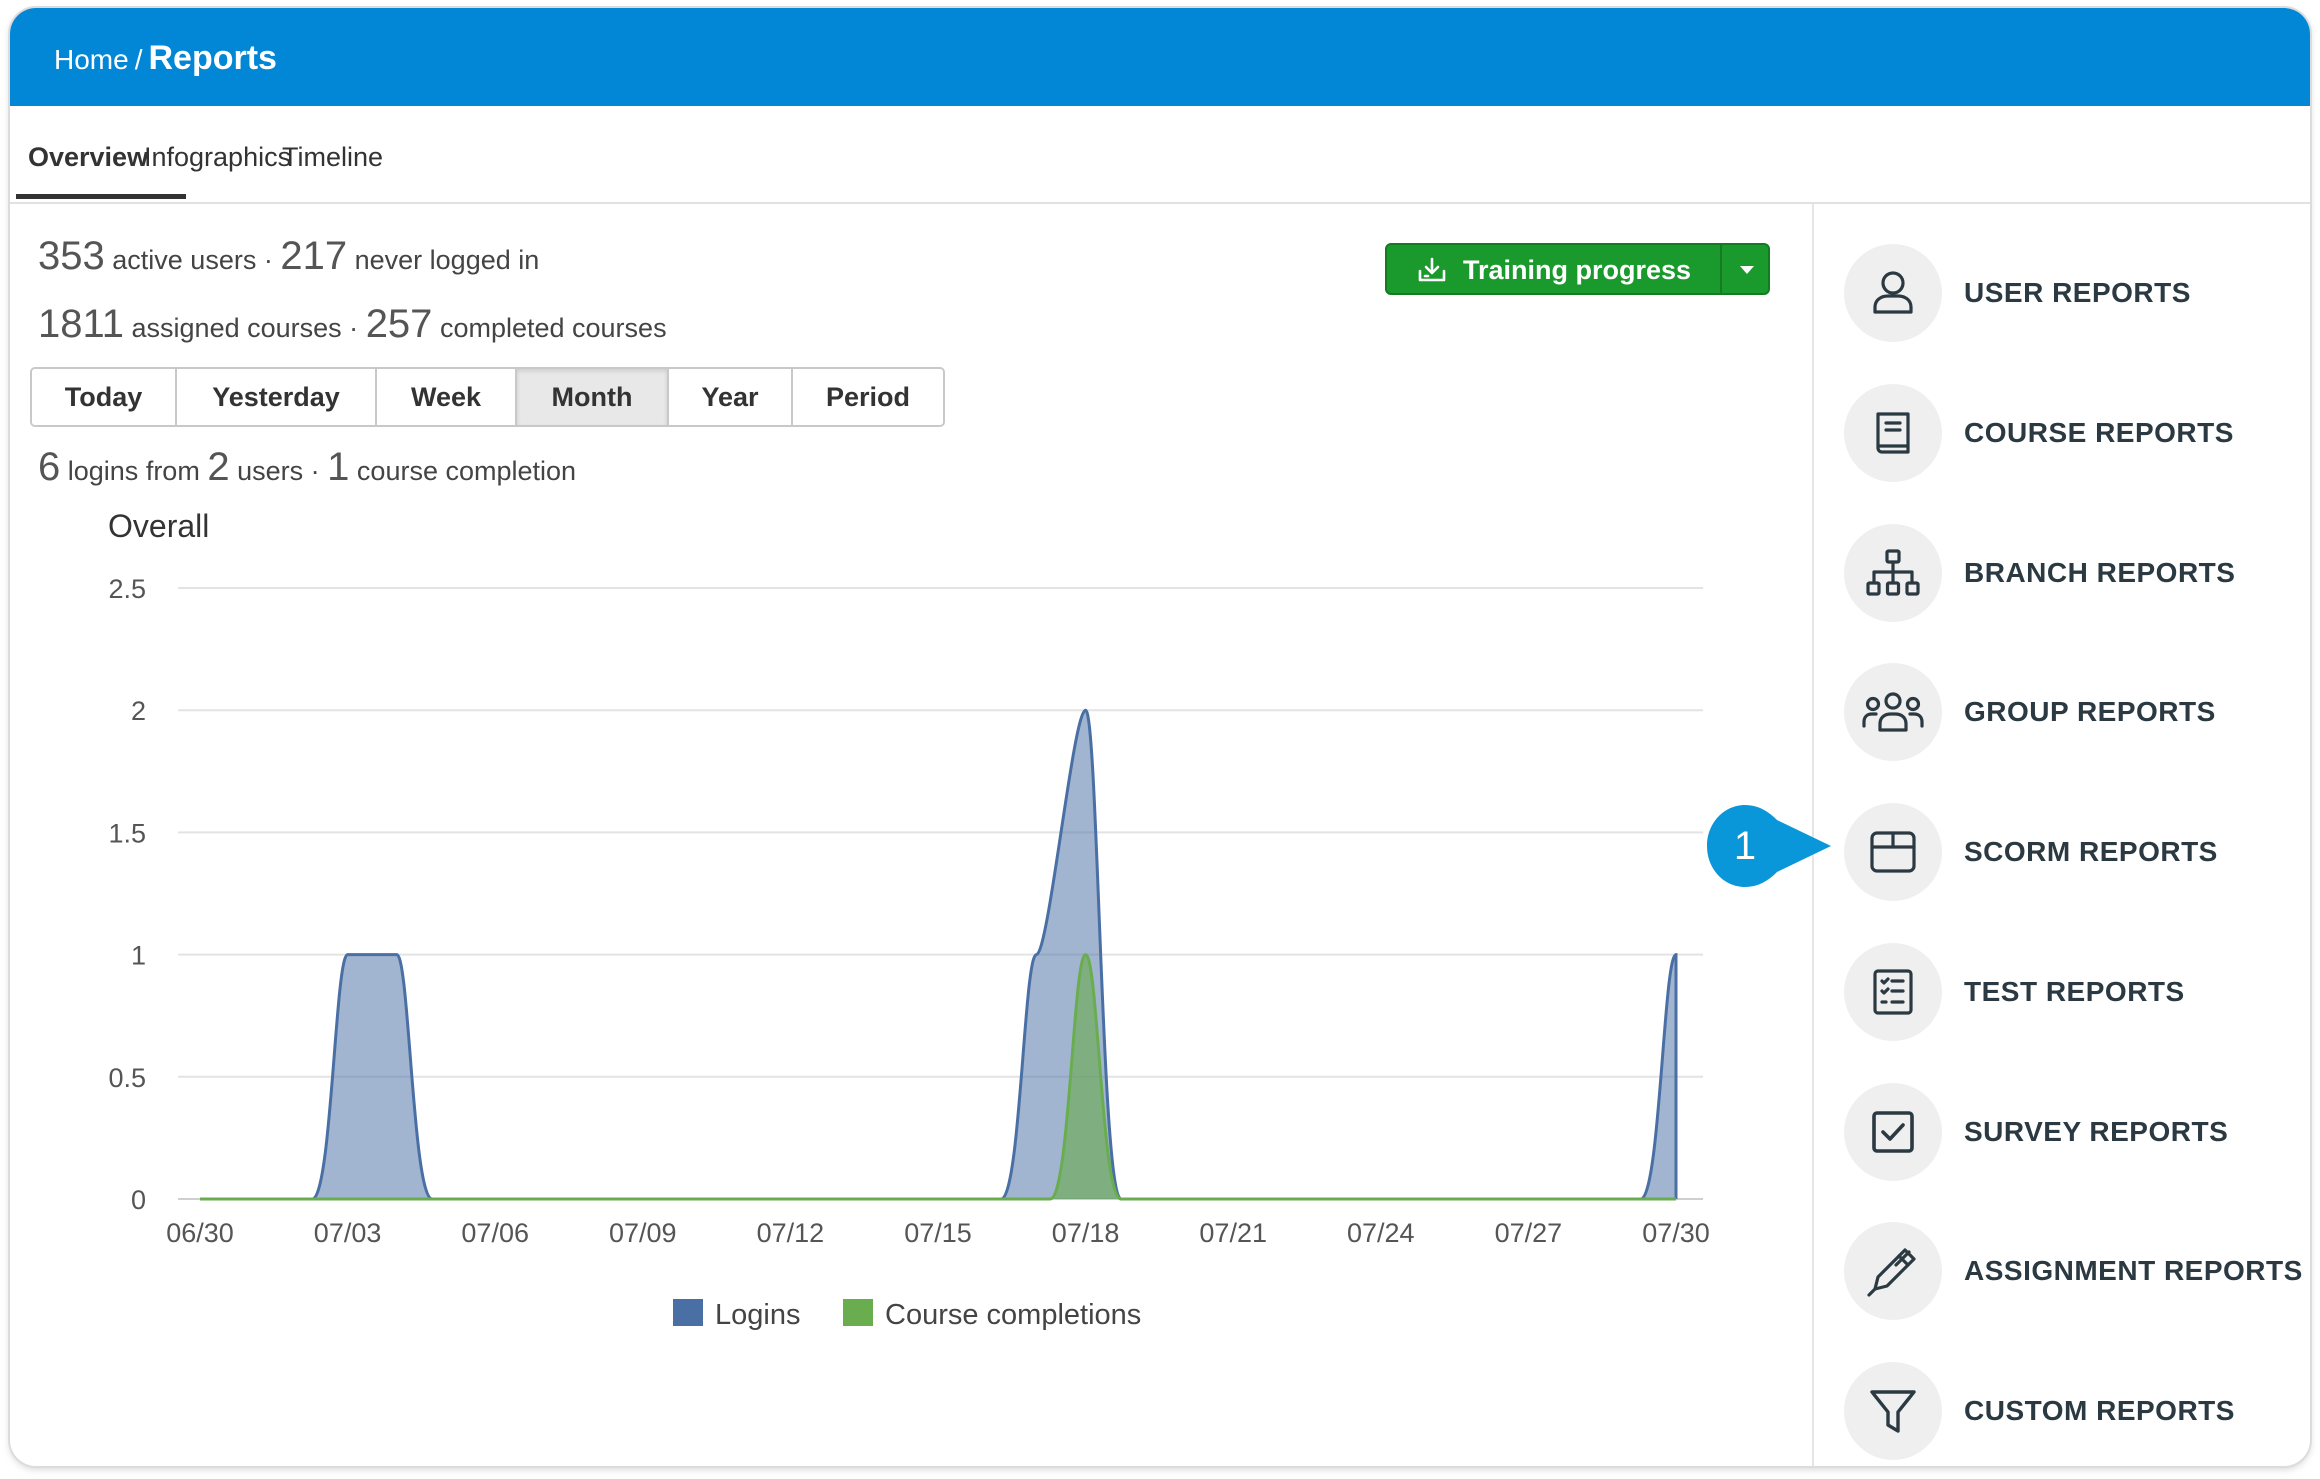  Describe the element at coordinates (2100, 572) in the screenshot. I see `branch-reports-label: BRANCH REPORTS` at that location.